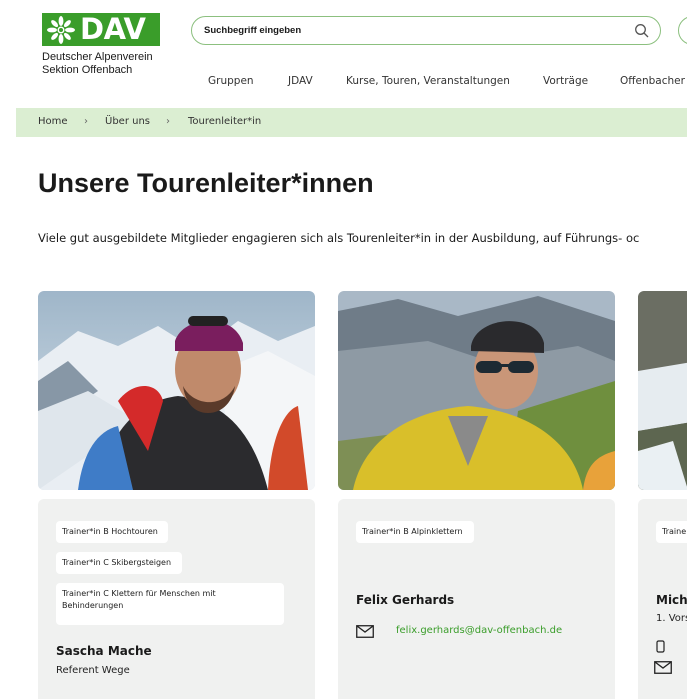  What do you see at coordinates (351, 122) in the screenshot?
I see `breadcrumb: Home › Über uns › Tourenleiter*in` at bounding box center [351, 122].